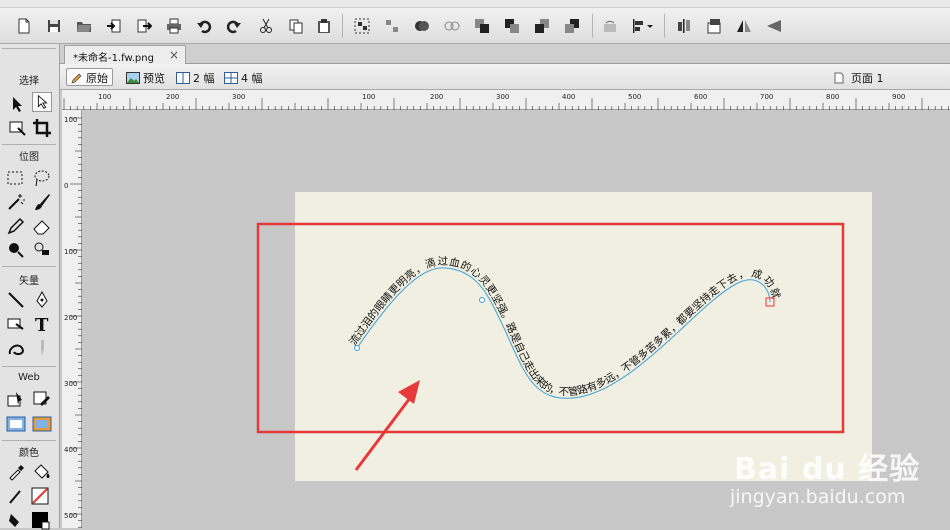 Image resolution: width=950 pixels, height=530 pixels. Describe the element at coordinates (867, 78) in the screenshot. I see `page-label: 页面 1` at that location.